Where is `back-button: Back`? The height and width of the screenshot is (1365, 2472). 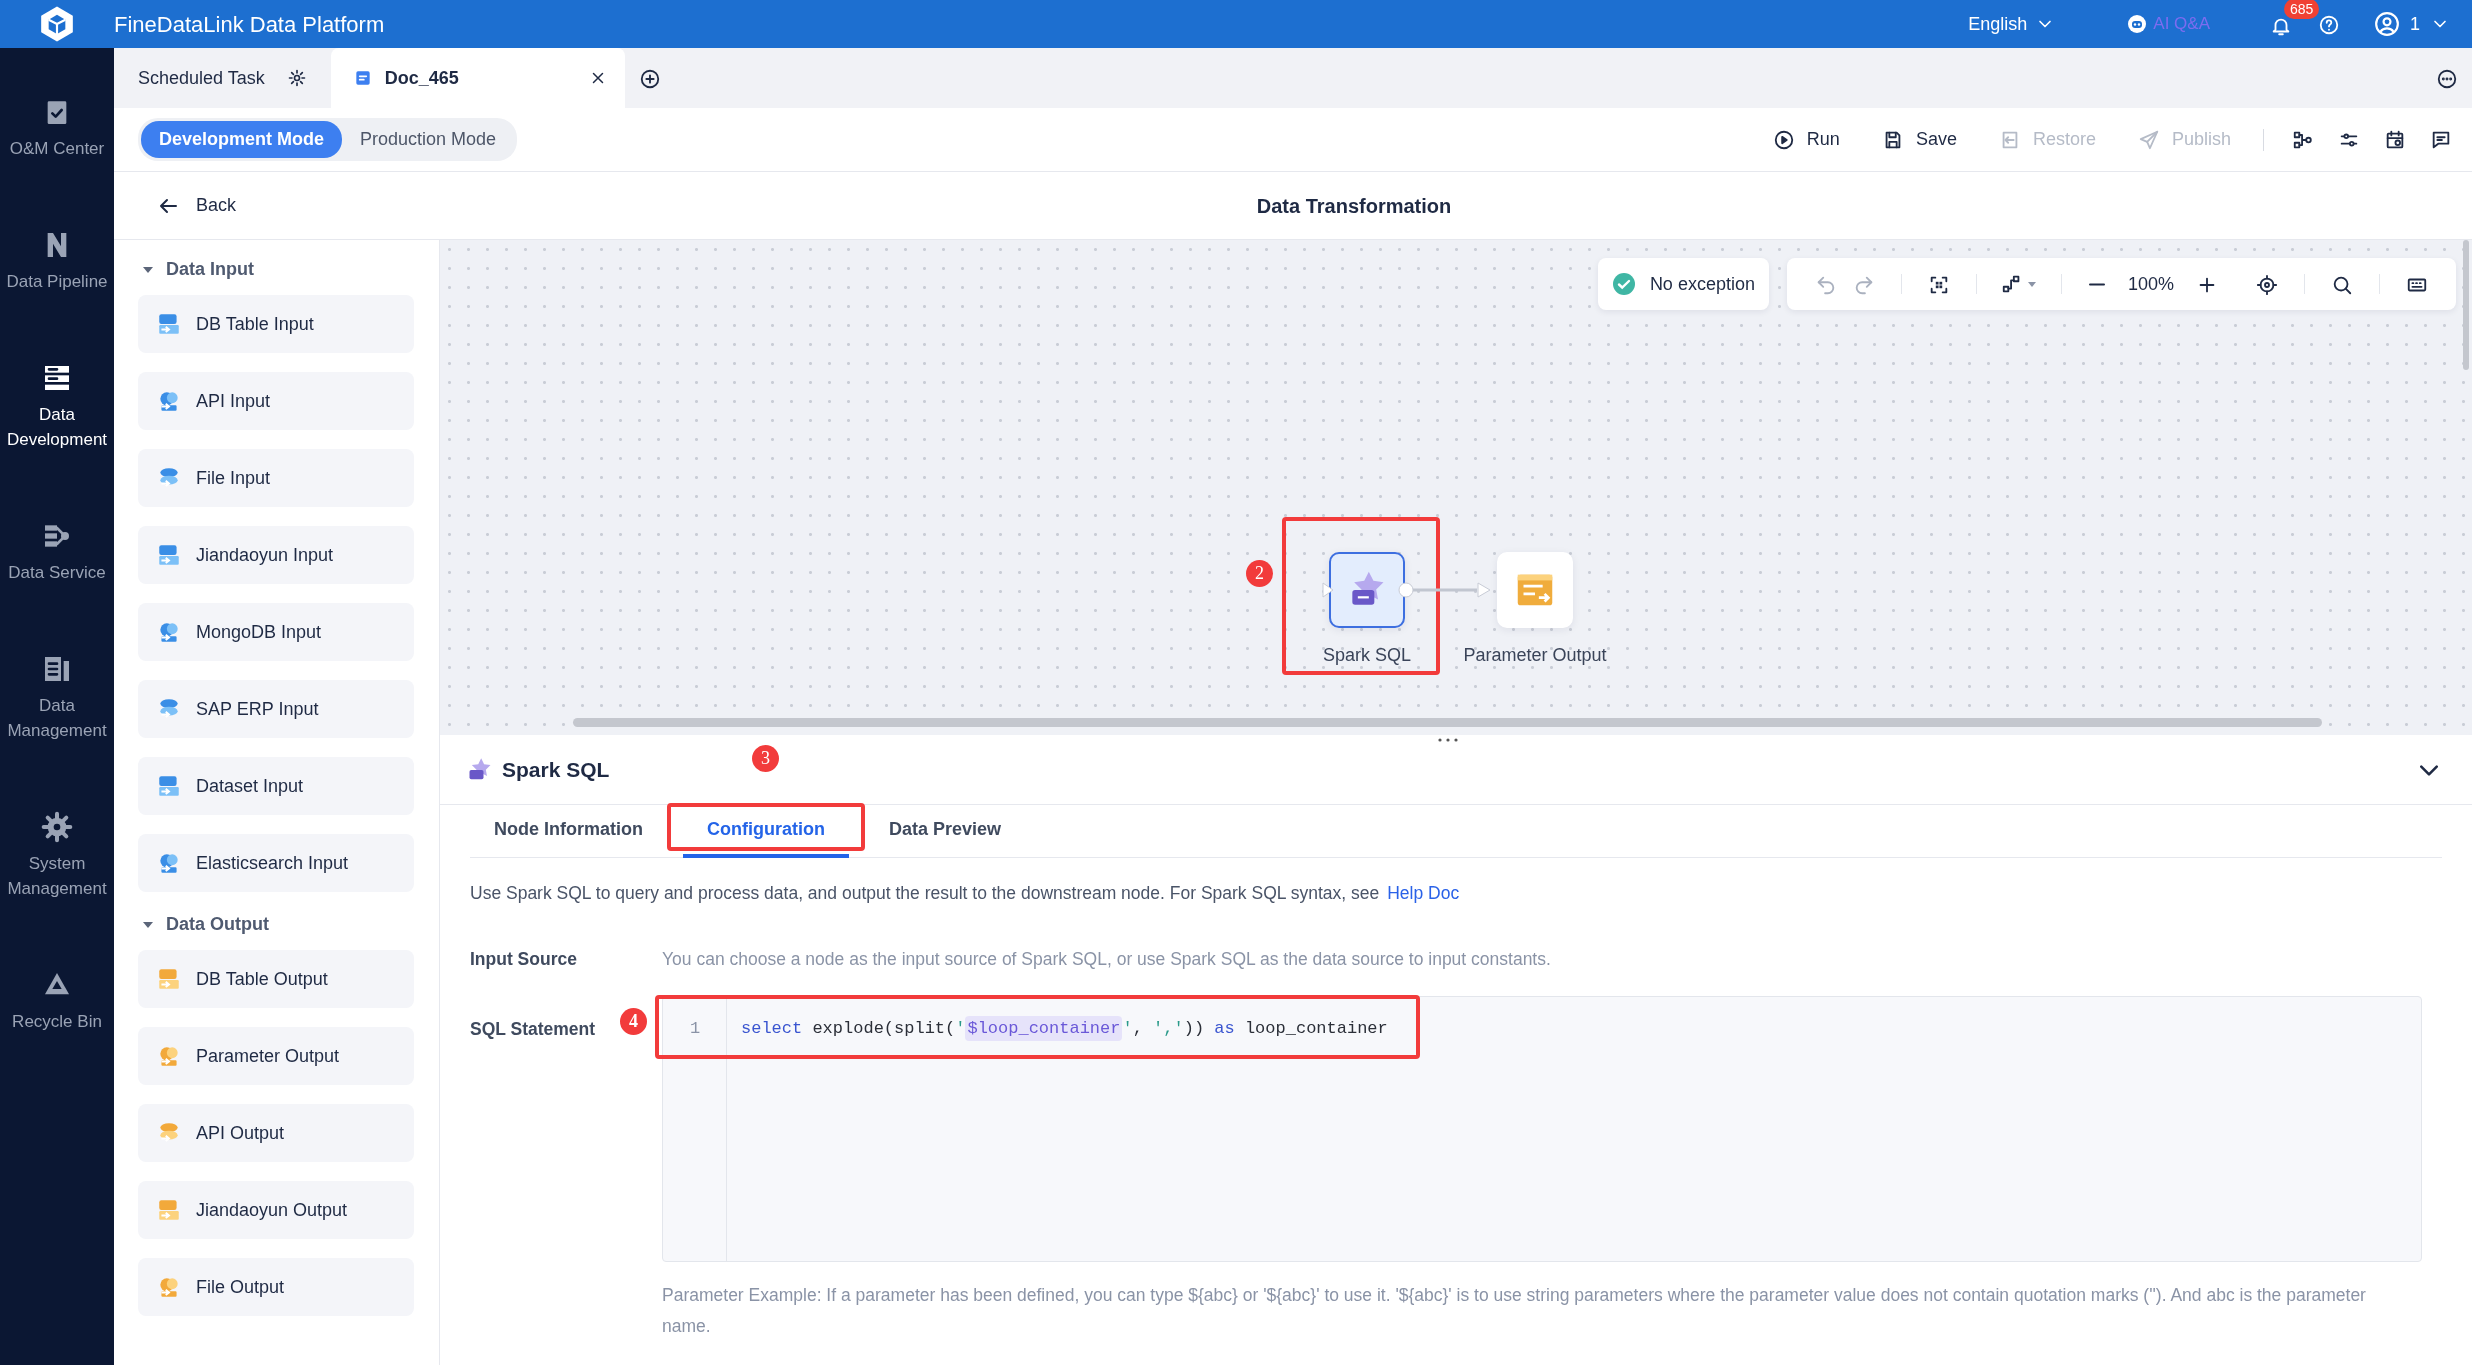 back-button: Back is located at coordinates (196, 205).